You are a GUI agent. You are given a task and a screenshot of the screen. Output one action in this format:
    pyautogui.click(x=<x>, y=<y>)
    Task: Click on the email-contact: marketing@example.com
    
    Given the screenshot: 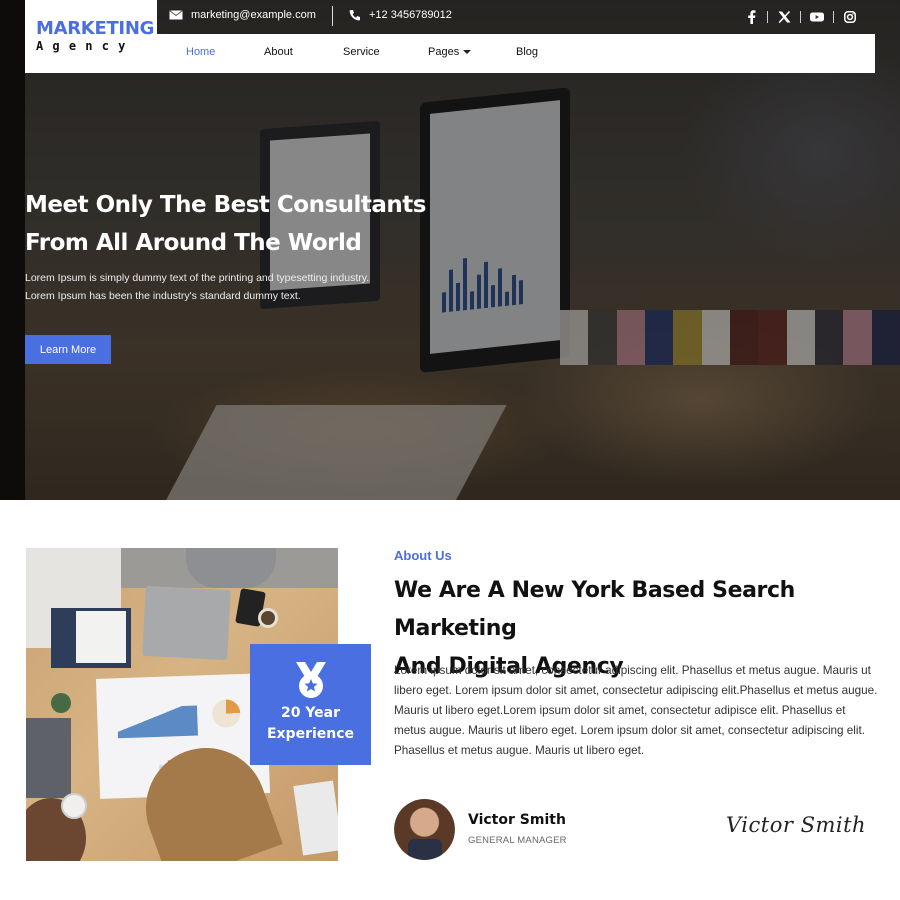 What is the action you would take?
    pyautogui.click(x=242, y=15)
    